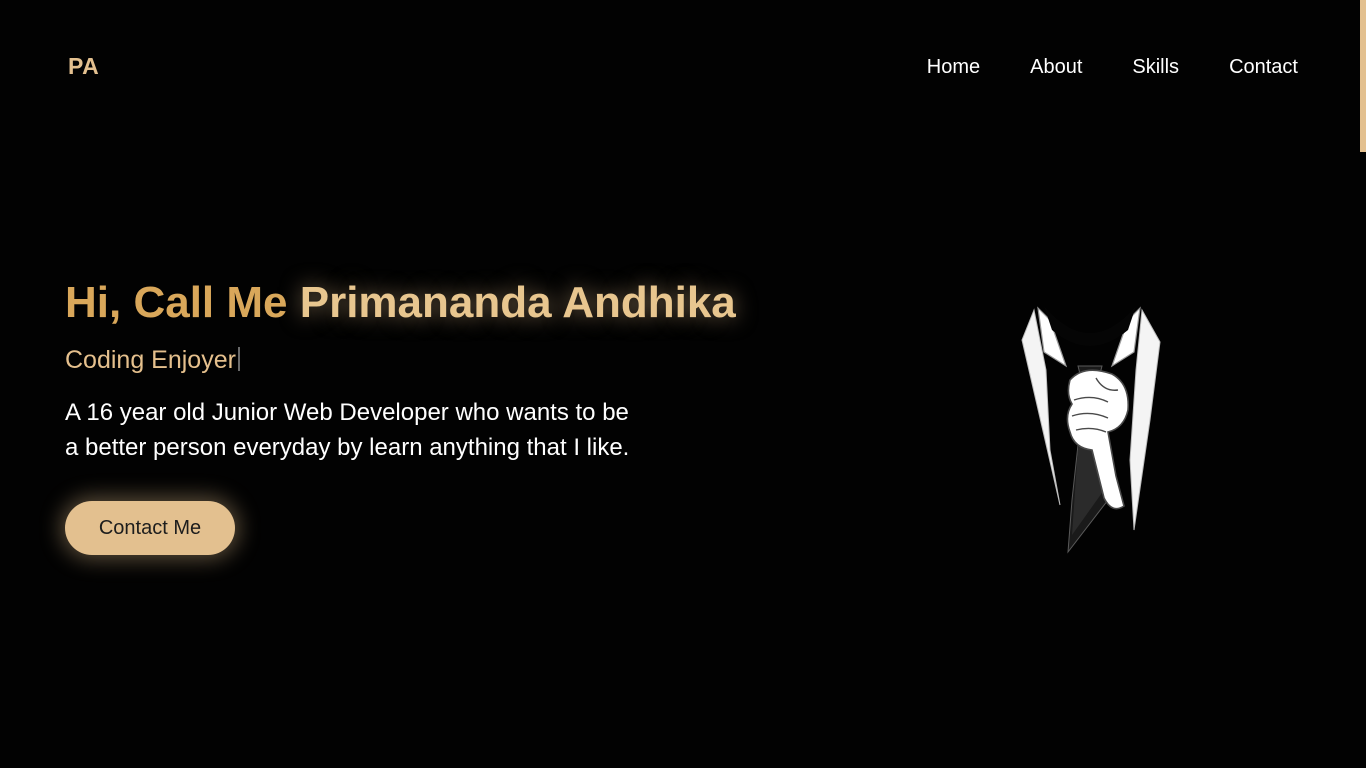  I want to click on site-logo: PA, so click(83, 66).